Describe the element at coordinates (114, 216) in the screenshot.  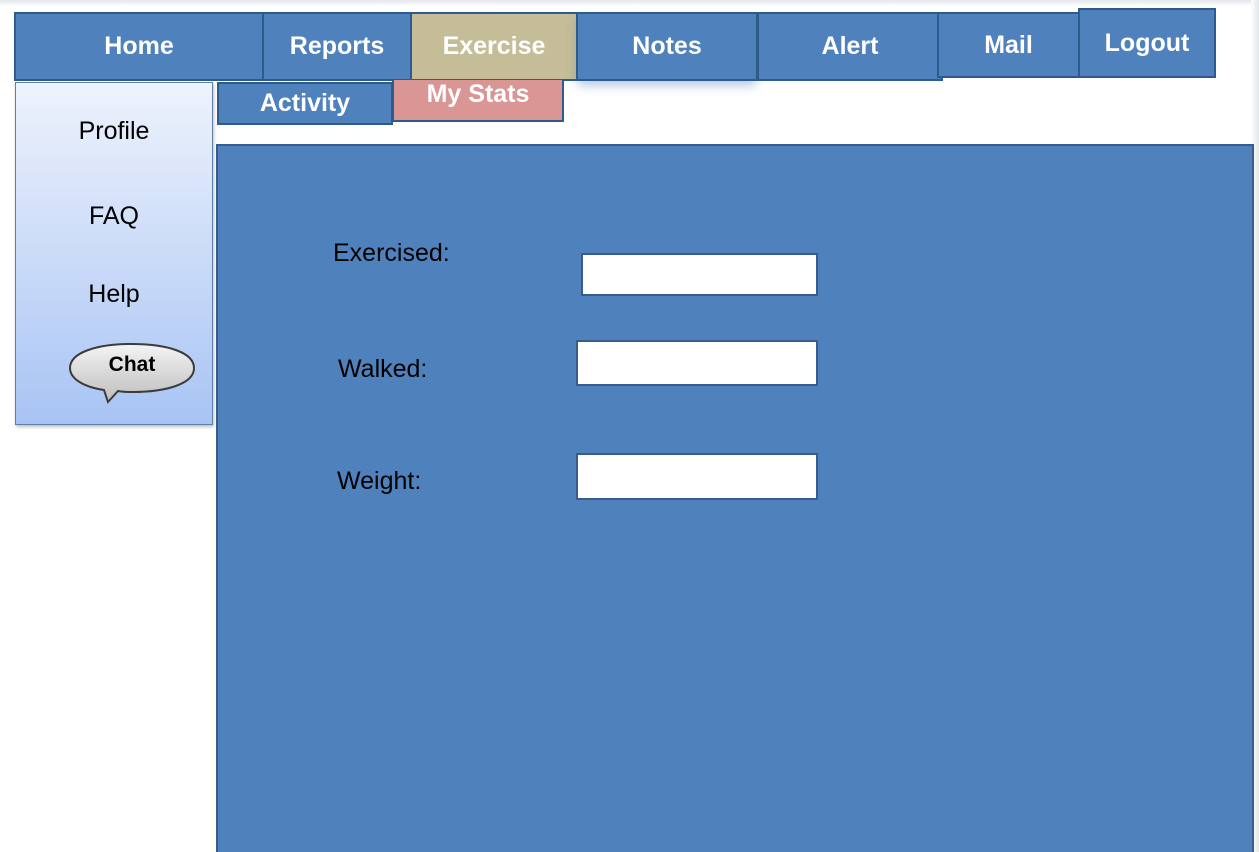
I see `sidebar-item-faq: FAQ` at that location.